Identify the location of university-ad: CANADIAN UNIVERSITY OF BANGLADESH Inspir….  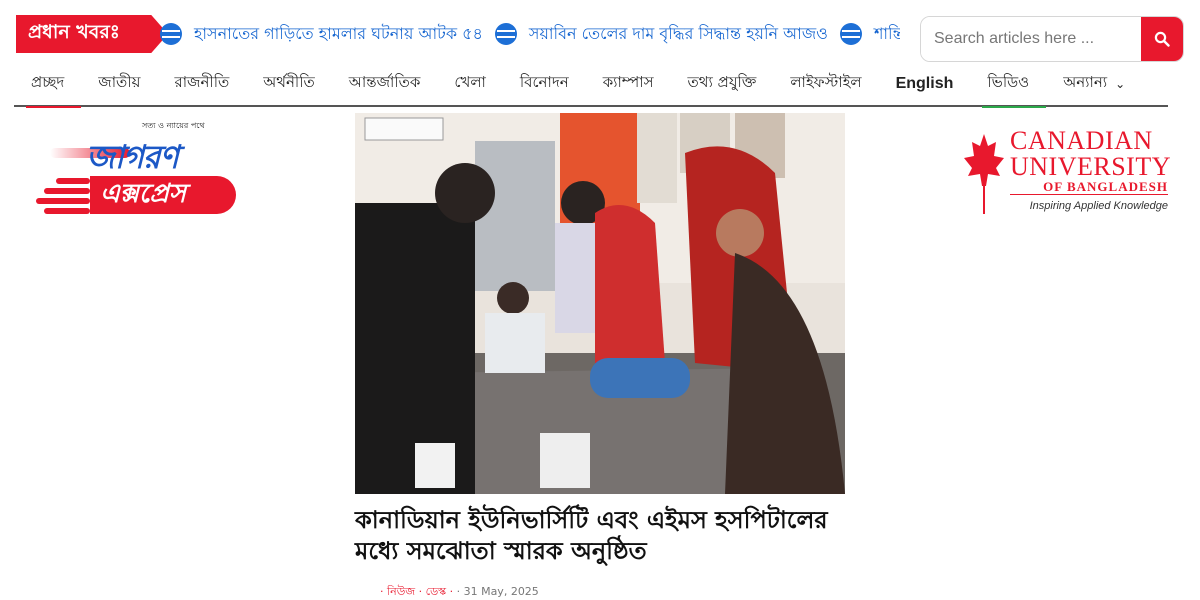
(1069, 171).